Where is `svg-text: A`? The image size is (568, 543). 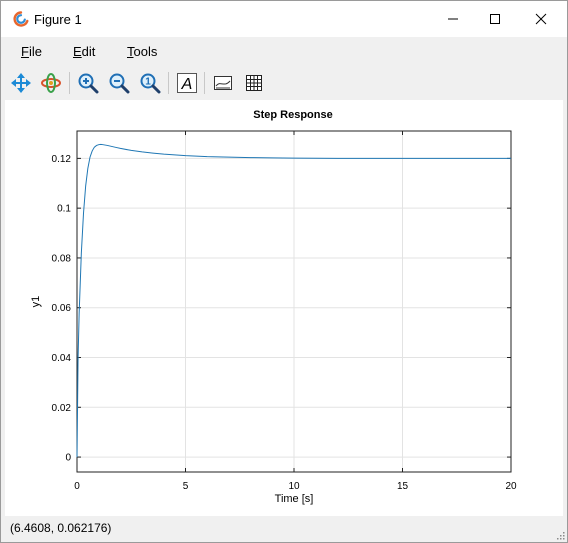 svg-text: A is located at coordinates (187, 84).